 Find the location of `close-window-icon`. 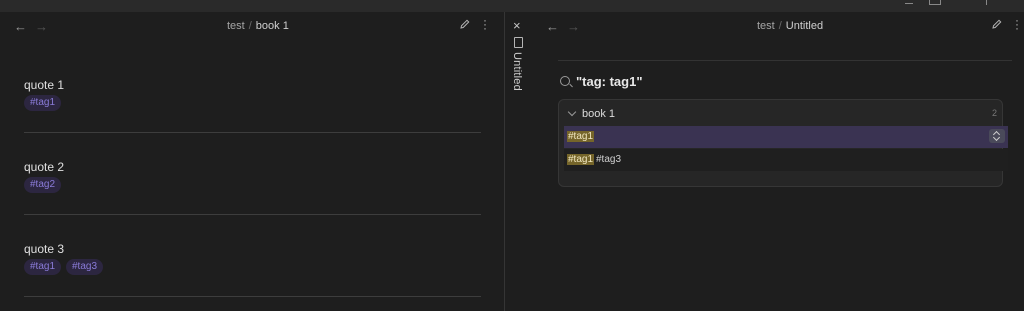

close-window-icon is located at coordinates (986, 2).